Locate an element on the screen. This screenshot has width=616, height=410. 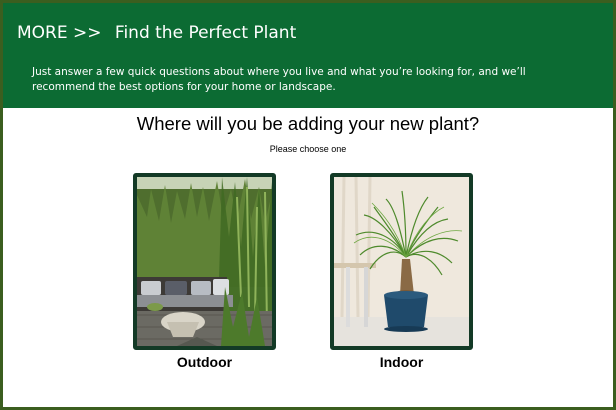
more-link: MORE >> is located at coordinates (59, 33).